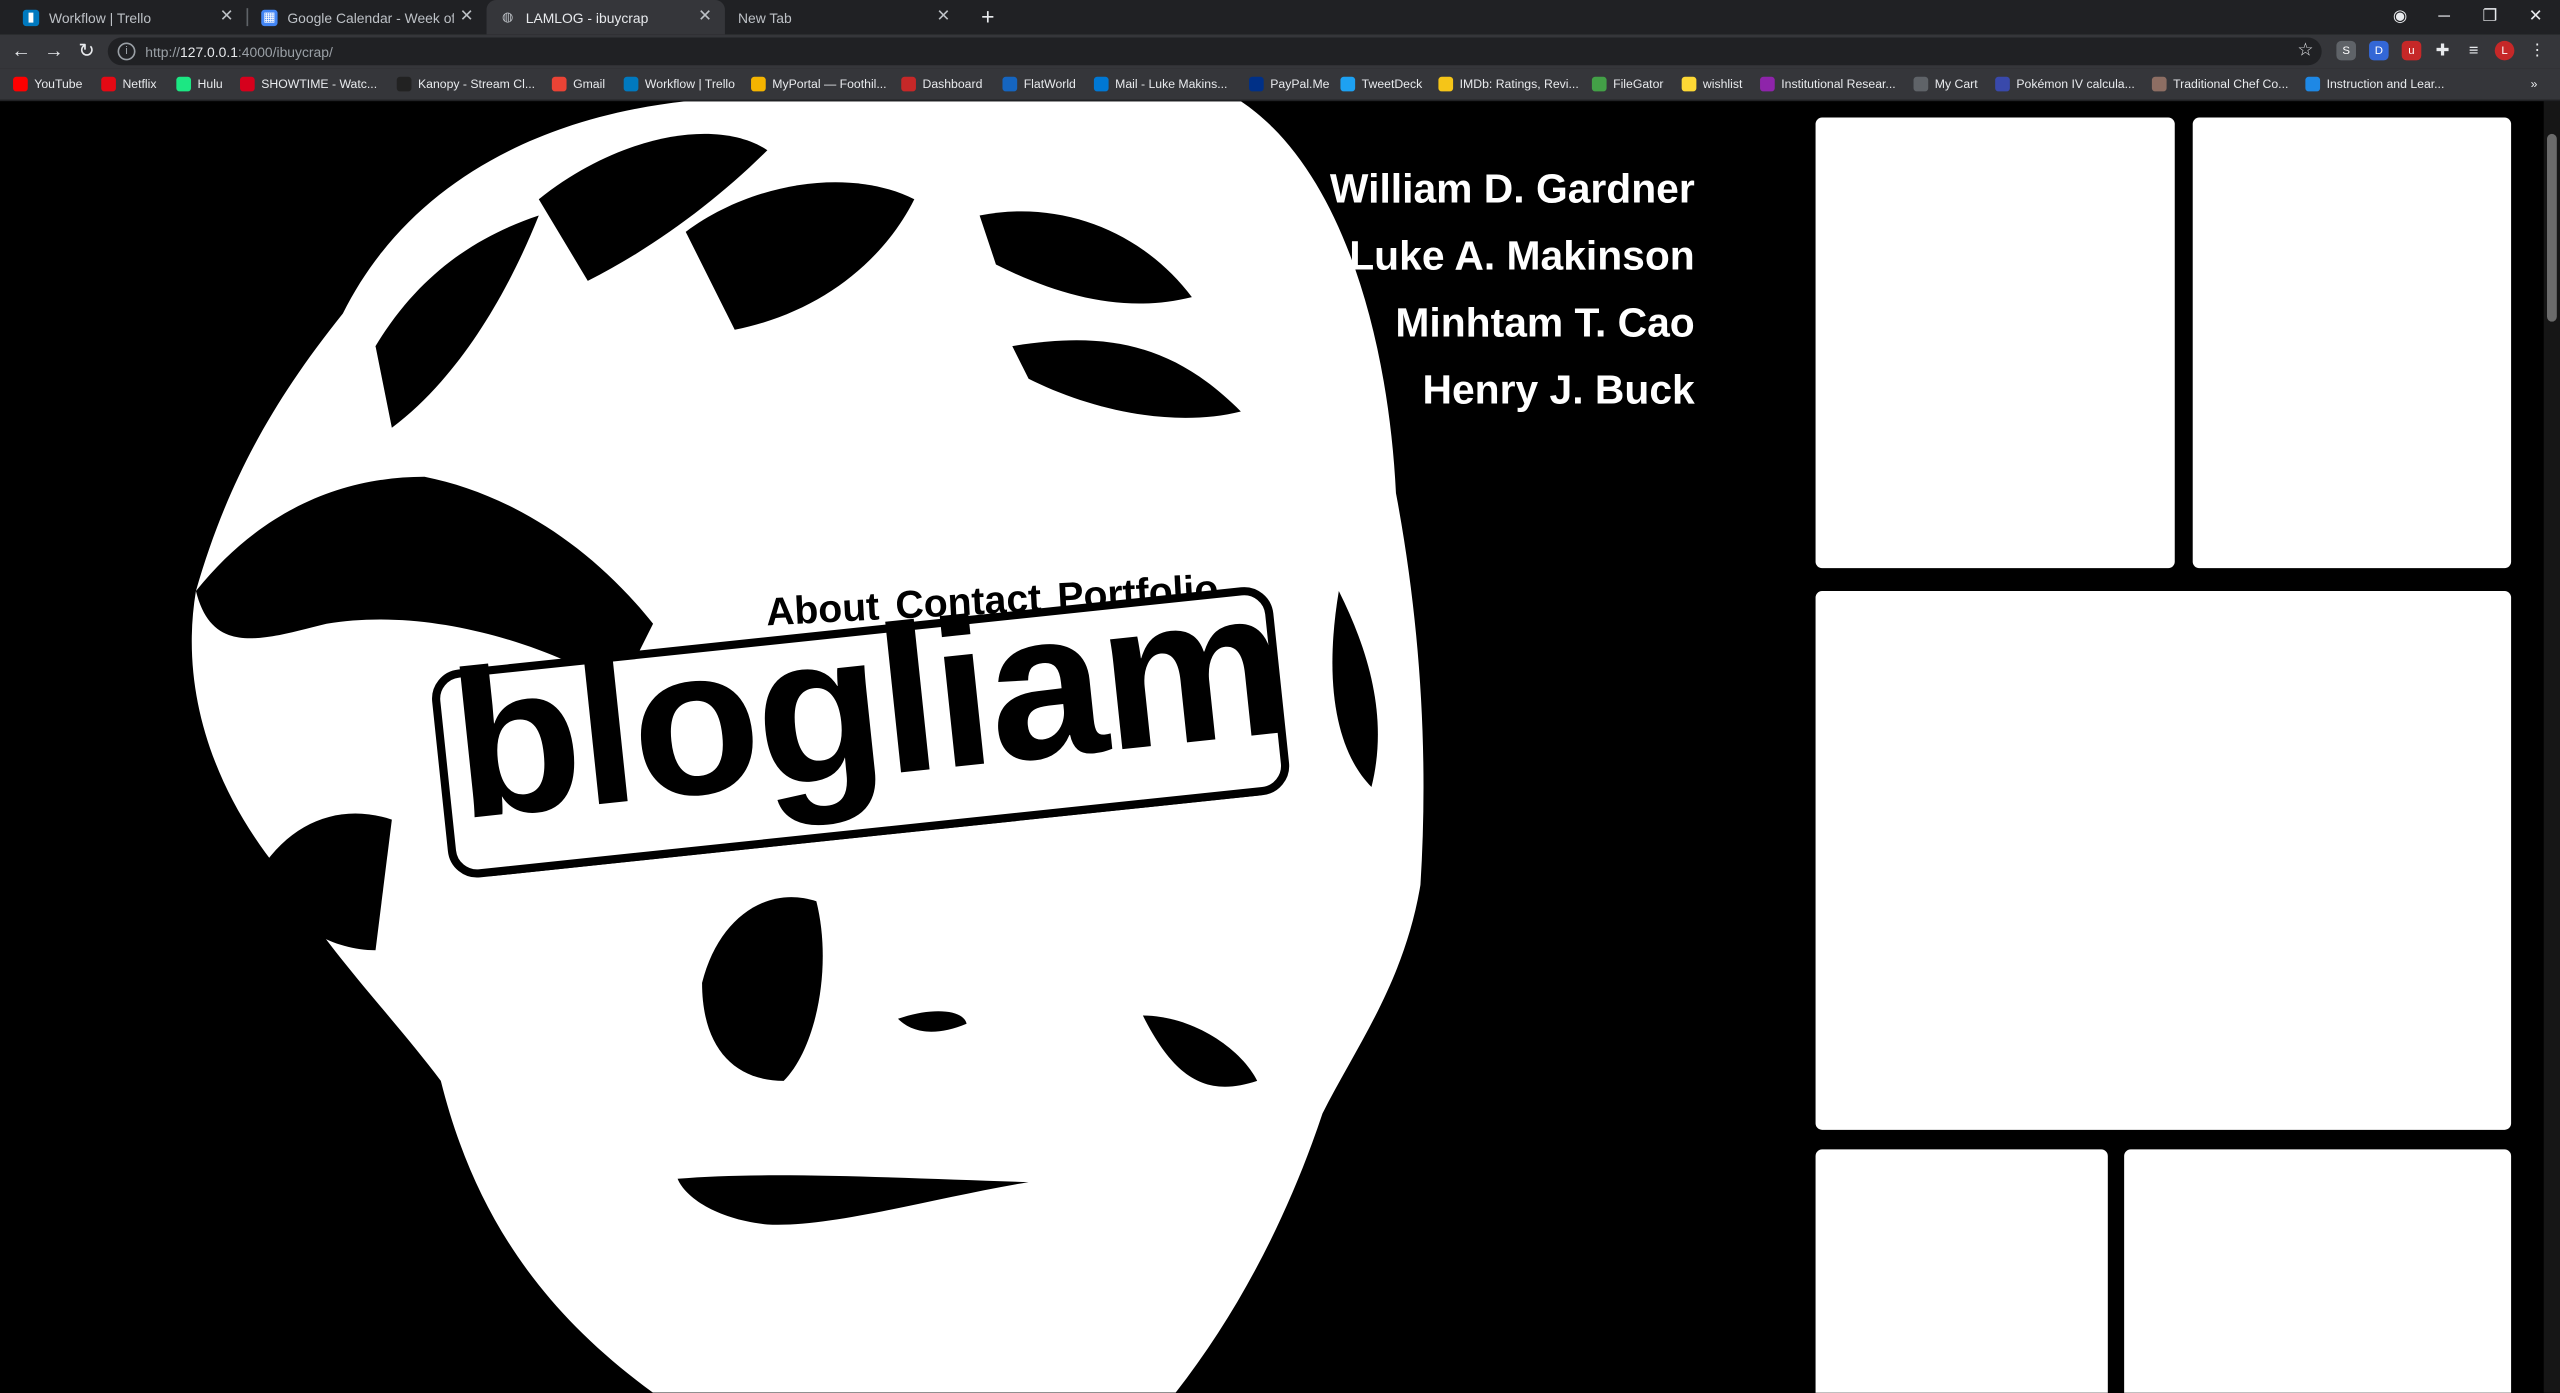  What do you see at coordinates (2443, 16) in the screenshot?
I see `minimize-button: ─` at bounding box center [2443, 16].